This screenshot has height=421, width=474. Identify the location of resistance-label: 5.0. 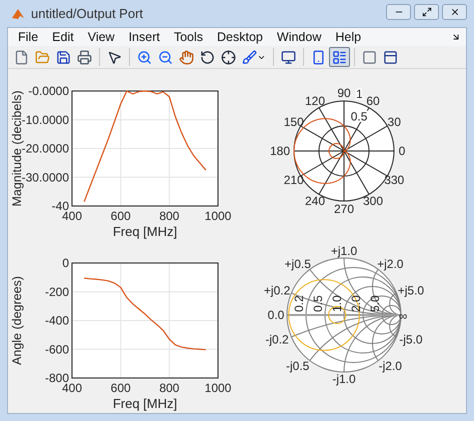
(375, 303).